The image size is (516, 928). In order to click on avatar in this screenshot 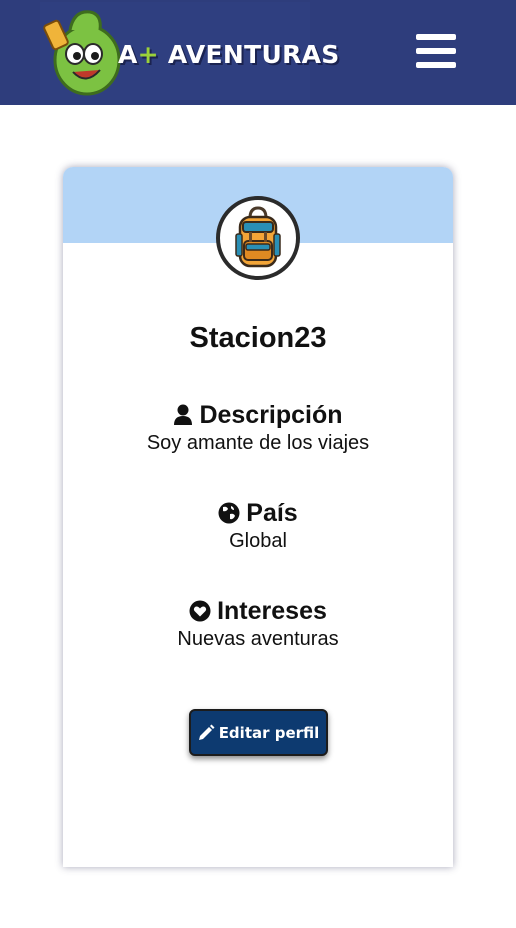, I will do `click(258, 238)`.